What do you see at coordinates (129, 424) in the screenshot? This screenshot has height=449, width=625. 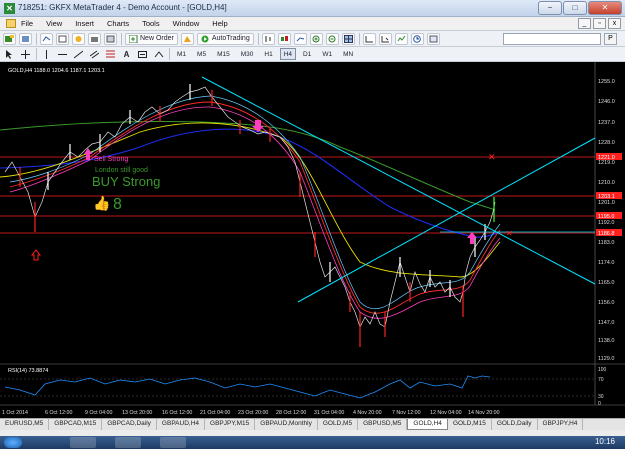 I see `tab-gbpcad-daily: GBPCAD,Daily` at bounding box center [129, 424].